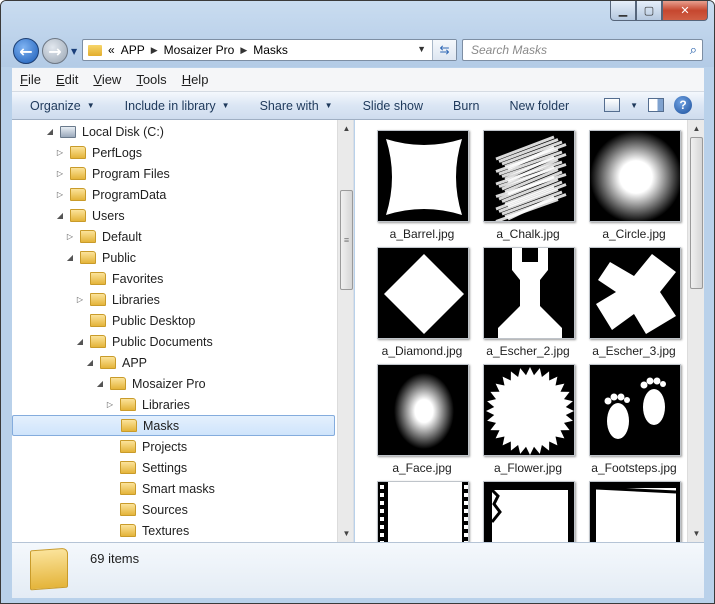 This screenshot has width=715, height=604. What do you see at coordinates (111, 50) in the screenshot?
I see `breadcrumb-overflow: «` at bounding box center [111, 50].